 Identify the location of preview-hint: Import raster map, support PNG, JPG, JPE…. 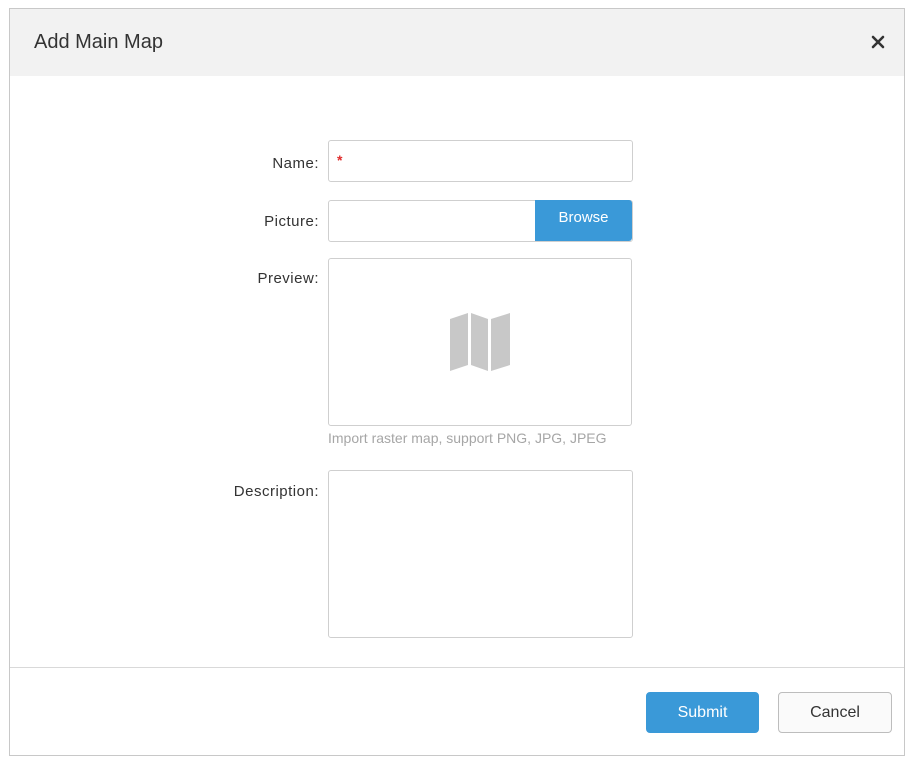
(467, 438).